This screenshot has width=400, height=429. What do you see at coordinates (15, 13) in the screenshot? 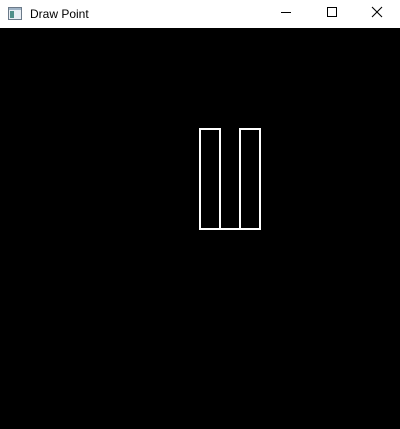
I see `app-window-icon` at bounding box center [15, 13].